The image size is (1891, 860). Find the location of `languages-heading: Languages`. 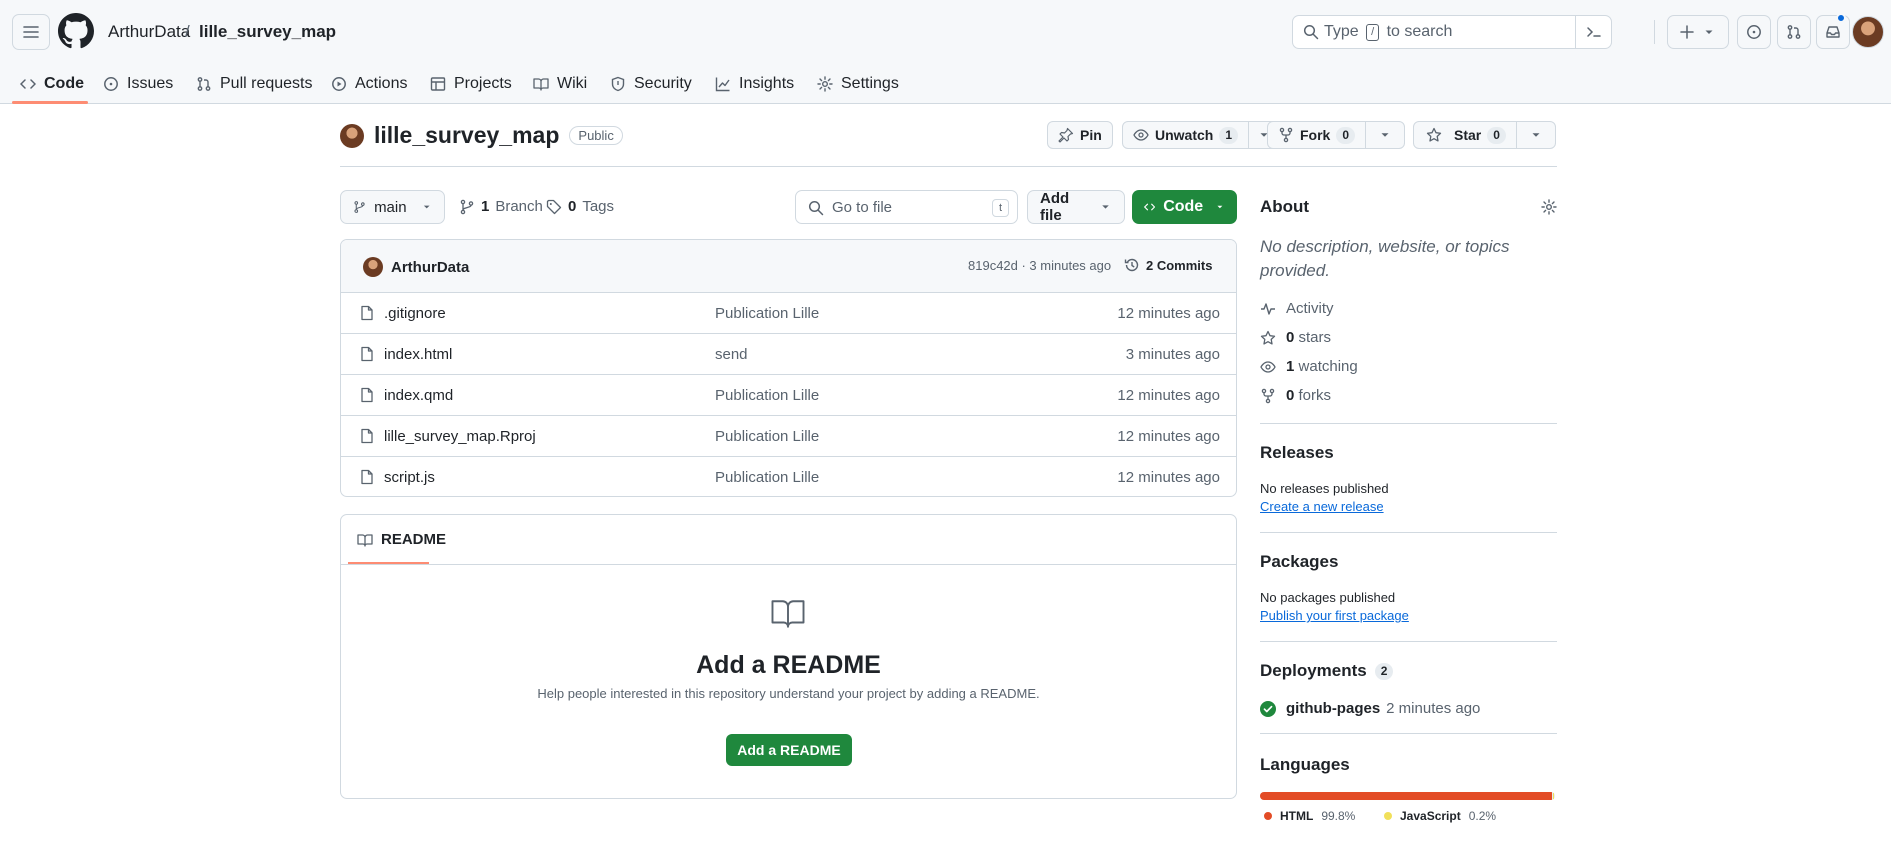

languages-heading: Languages is located at coordinates (1305, 764).